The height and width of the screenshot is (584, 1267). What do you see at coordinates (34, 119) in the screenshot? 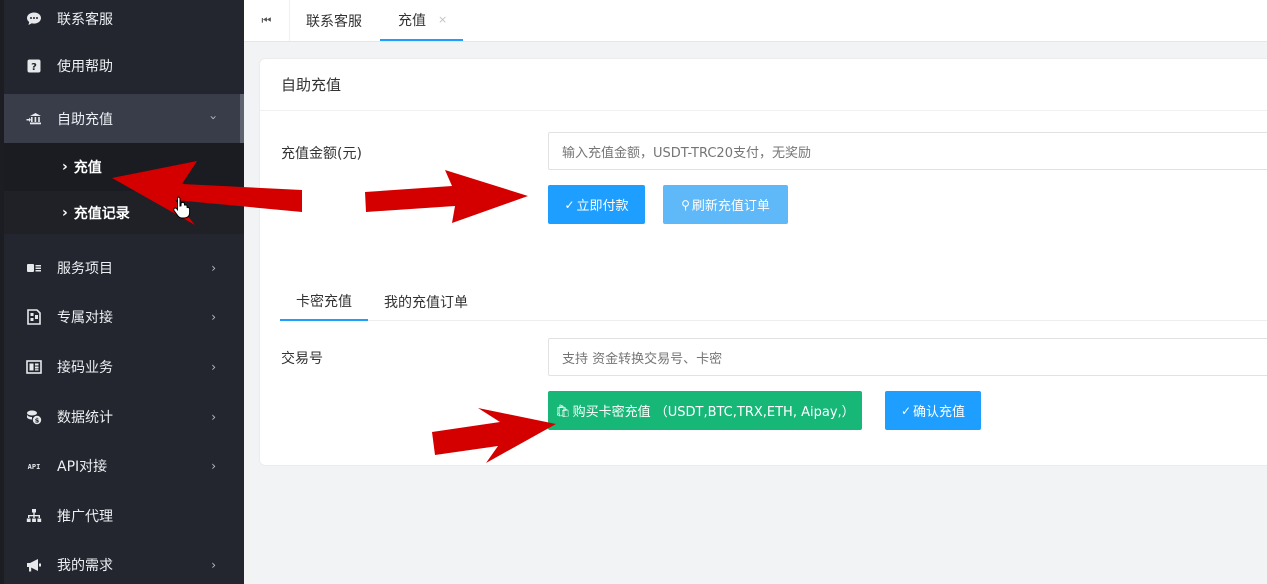
I see `bank-icon` at bounding box center [34, 119].